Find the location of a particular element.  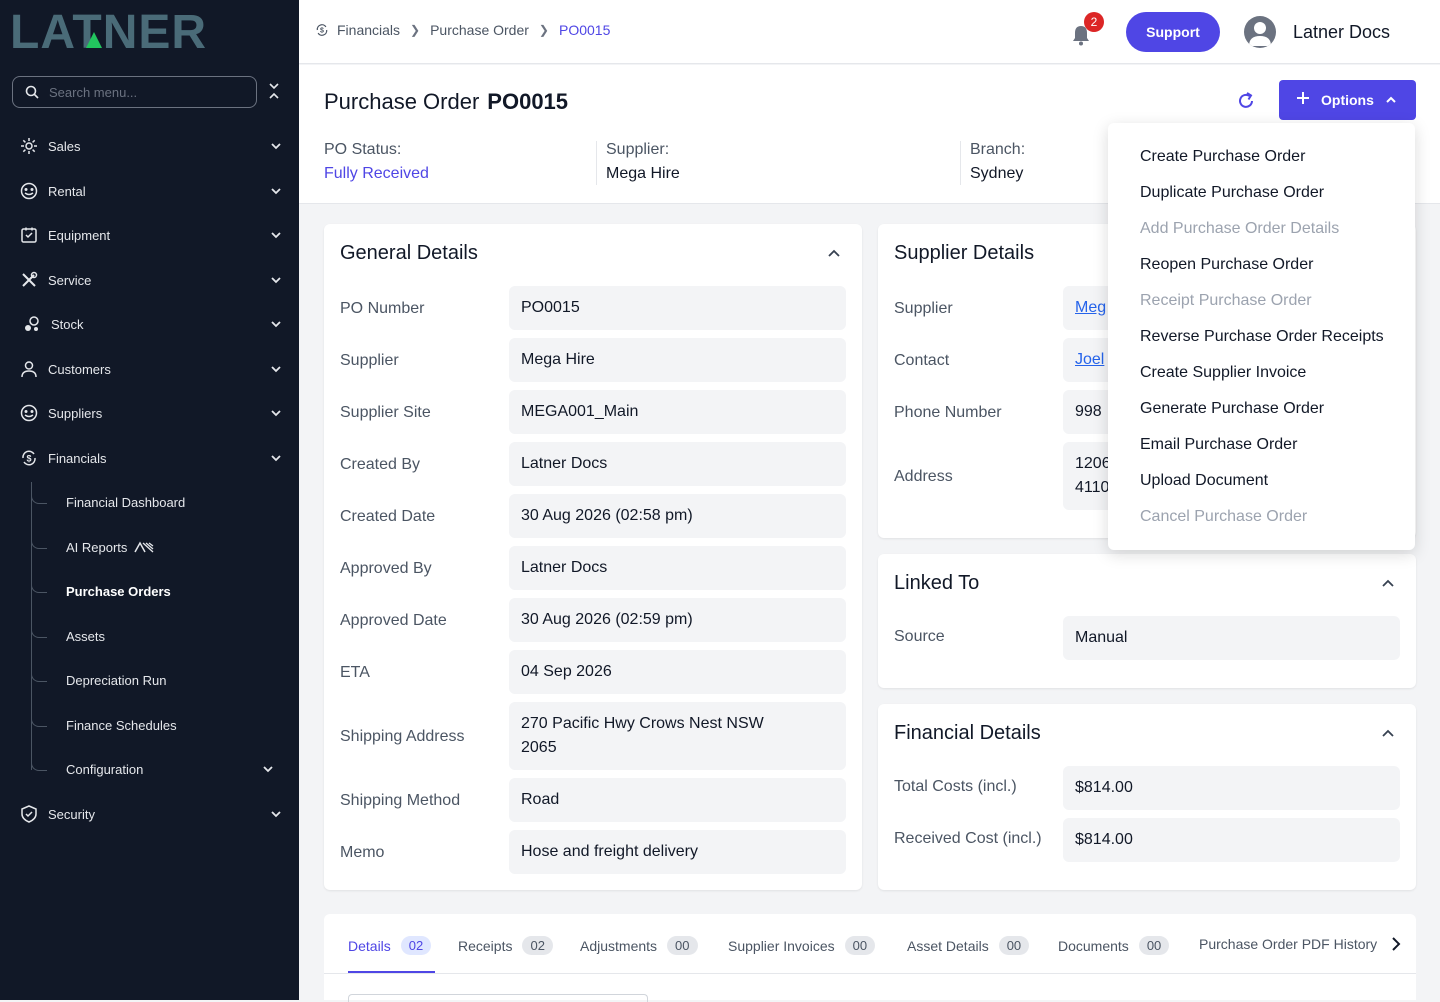

tab-adjustments: Adjustments 00 is located at coordinates (639, 945).